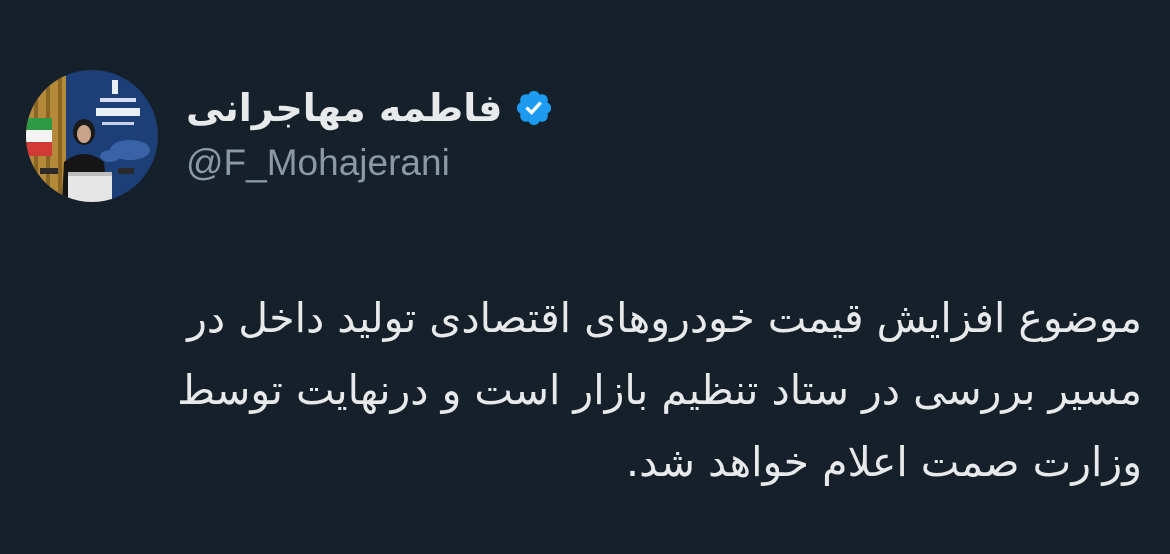  I want to click on avatar, so click(92, 136).